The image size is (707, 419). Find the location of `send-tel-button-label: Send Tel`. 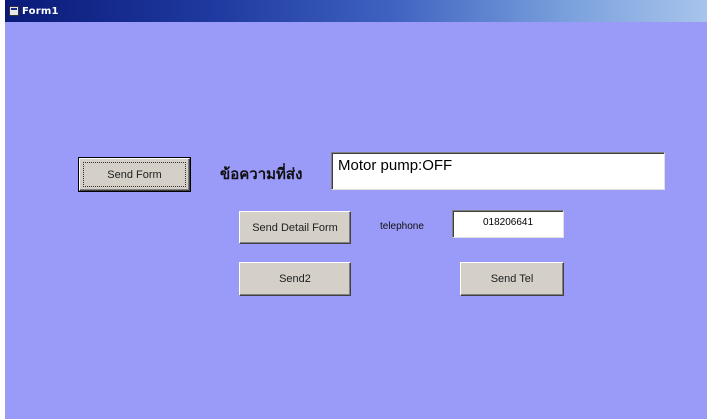

send-tel-button-label: Send Tel is located at coordinates (512, 279).